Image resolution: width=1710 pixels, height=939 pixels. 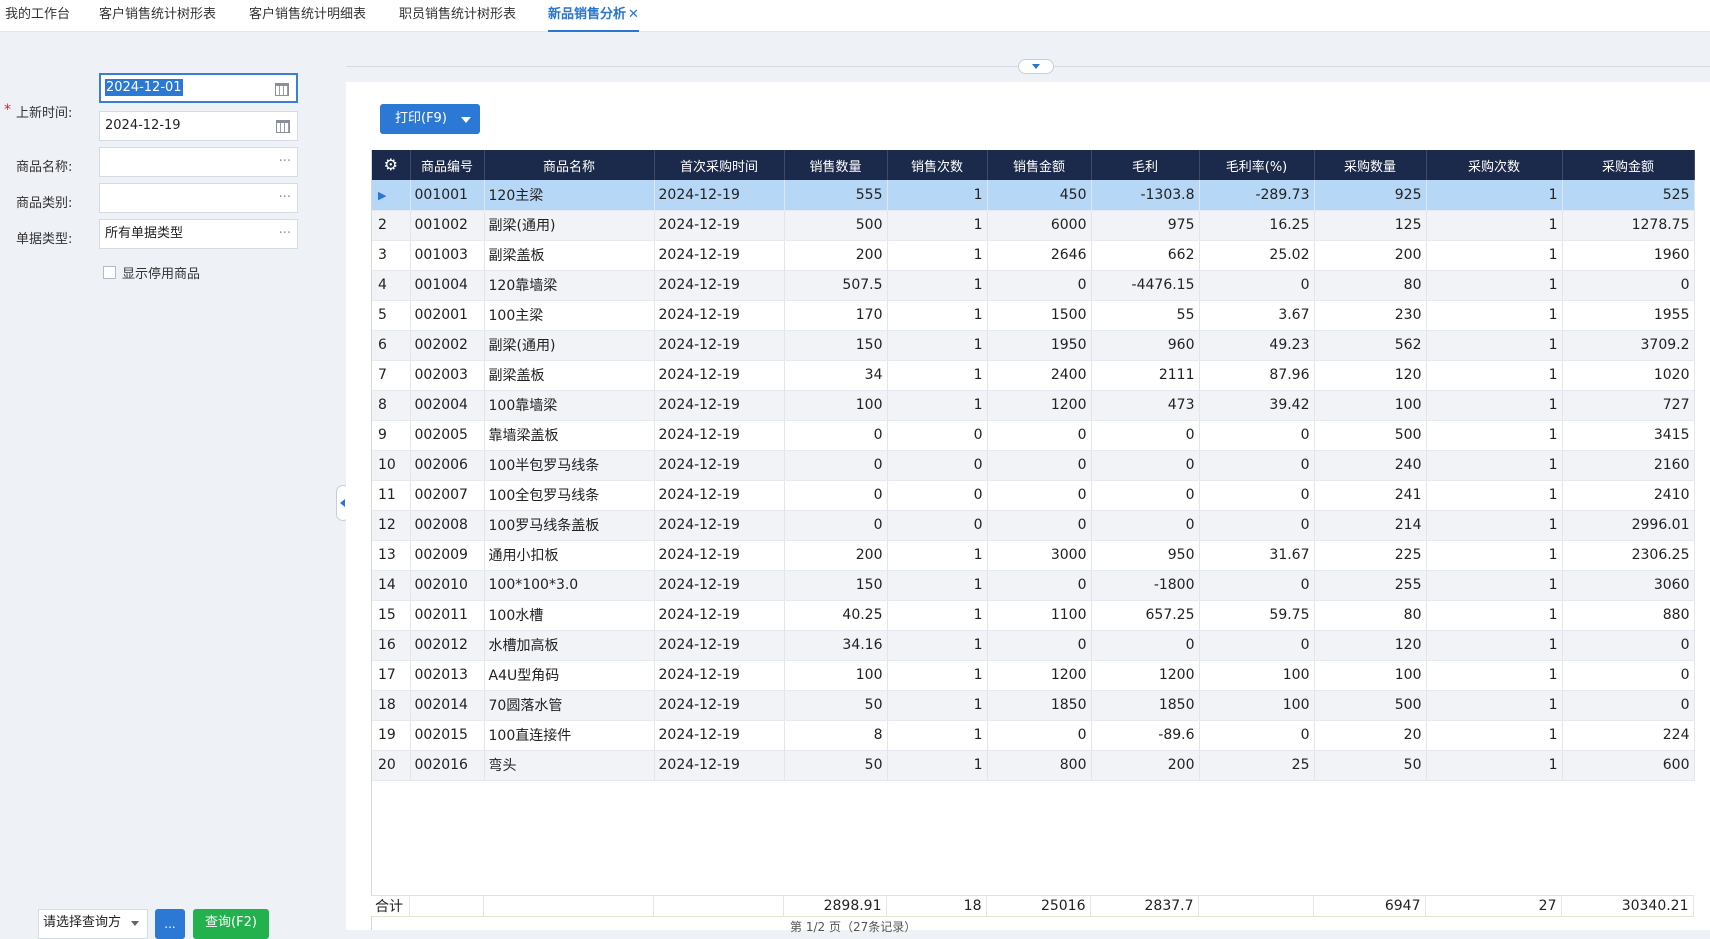 What do you see at coordinates (198, 198) in the screenshot?
I see `product-category-field: ···` at bounding box center [198, 198].